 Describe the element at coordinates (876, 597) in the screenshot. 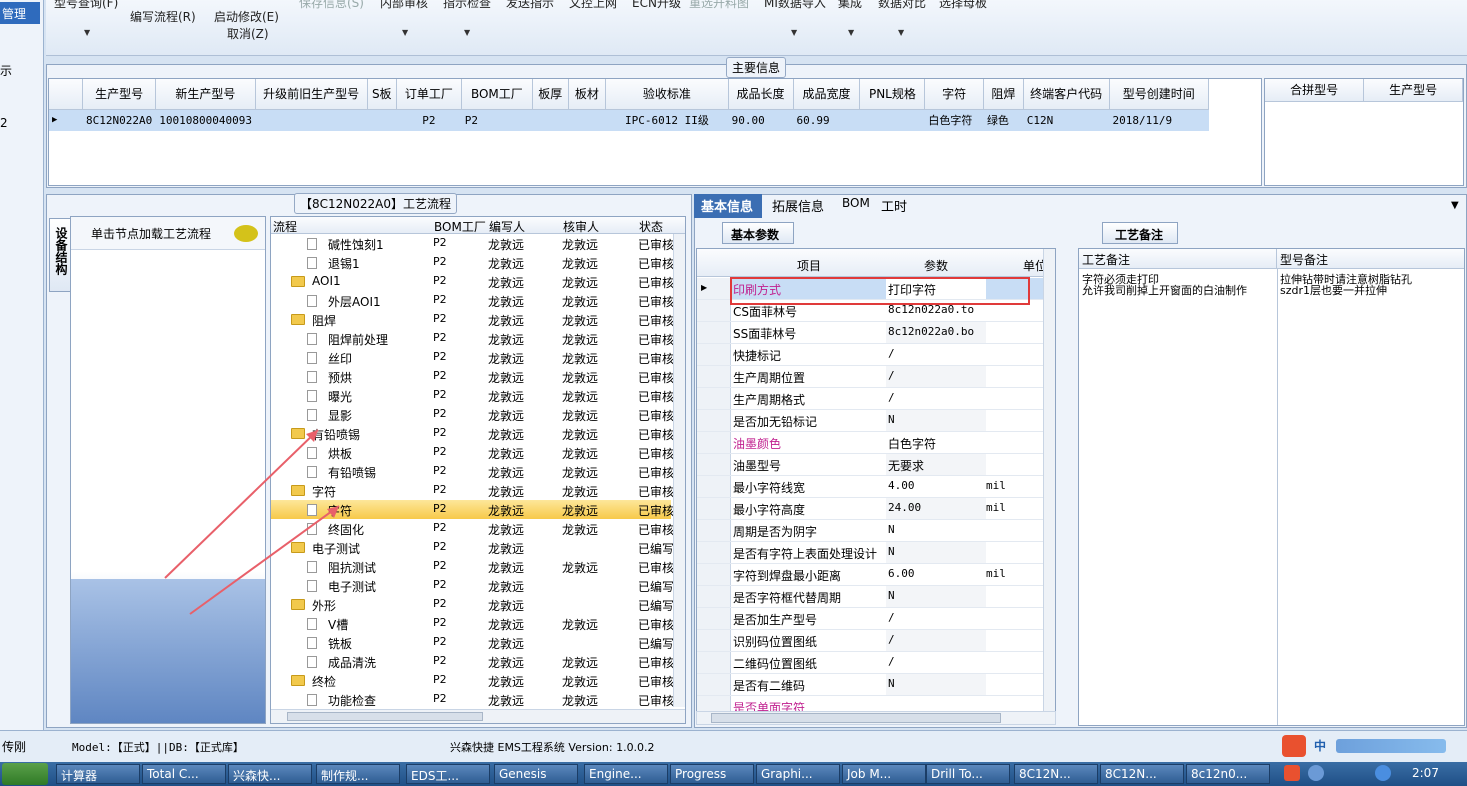

I see `param-row: 是否字符框代替周期 N` at that location.